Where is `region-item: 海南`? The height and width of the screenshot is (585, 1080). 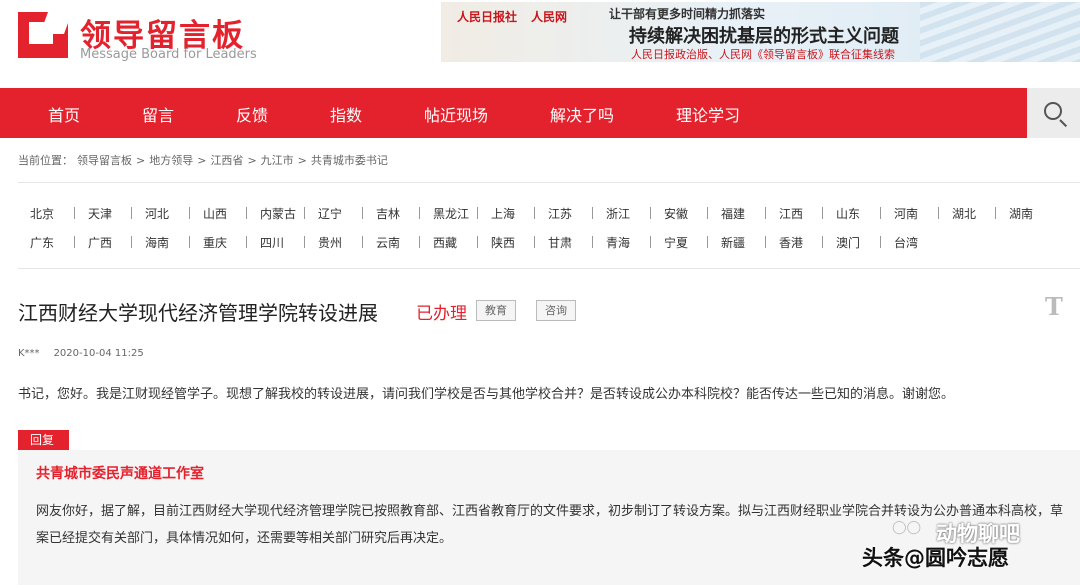
region-item: 海南 is located at coordinates (157, 242).